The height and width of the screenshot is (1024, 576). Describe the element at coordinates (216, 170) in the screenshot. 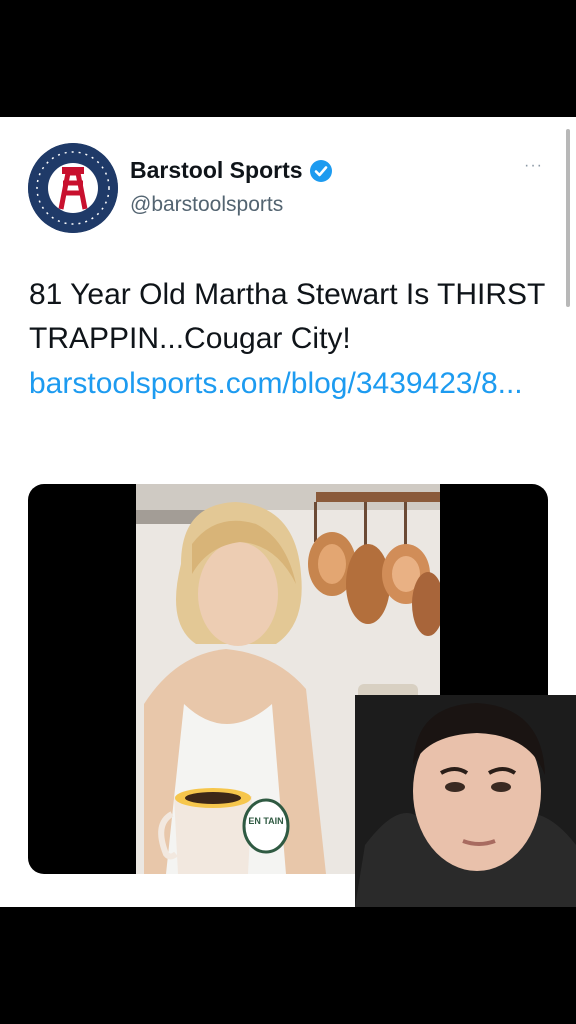

I see `author-name: Barstool Sports` at that location.